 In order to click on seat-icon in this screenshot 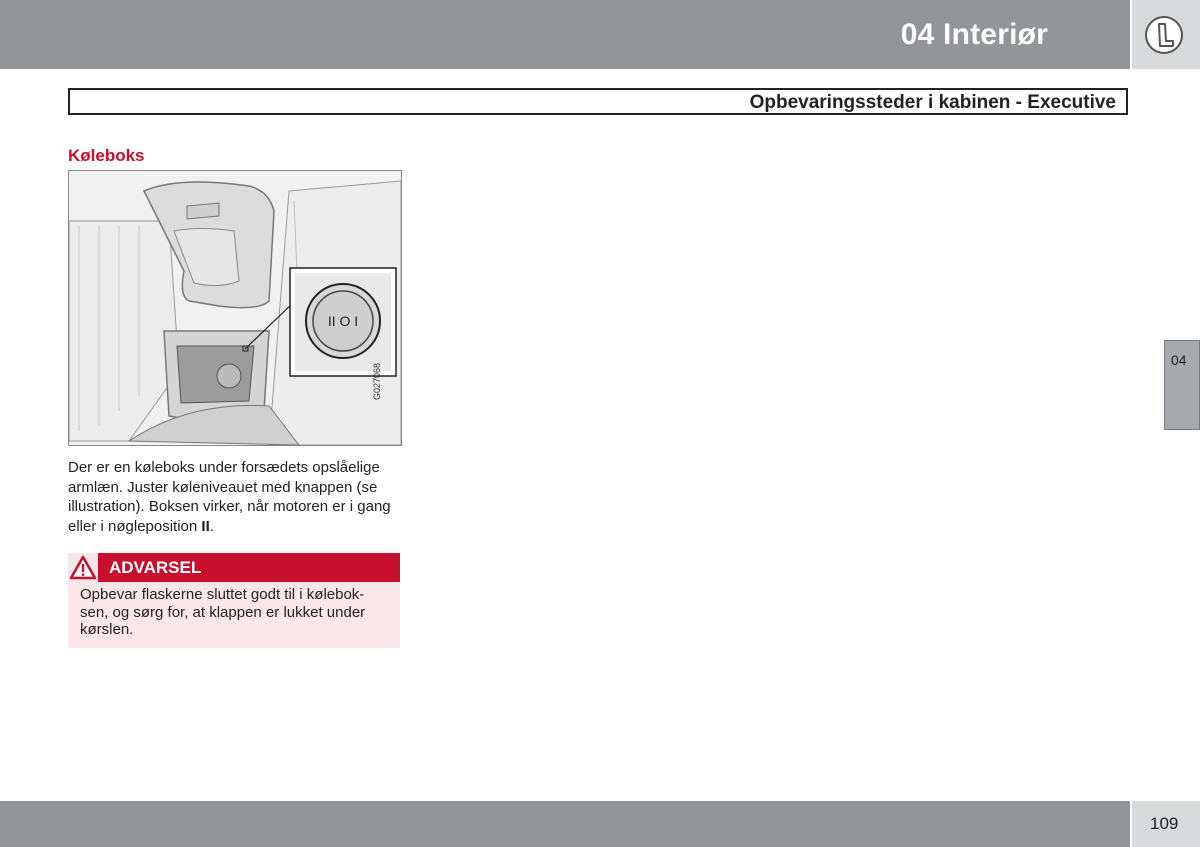, I will do `click(1164, 35)`.